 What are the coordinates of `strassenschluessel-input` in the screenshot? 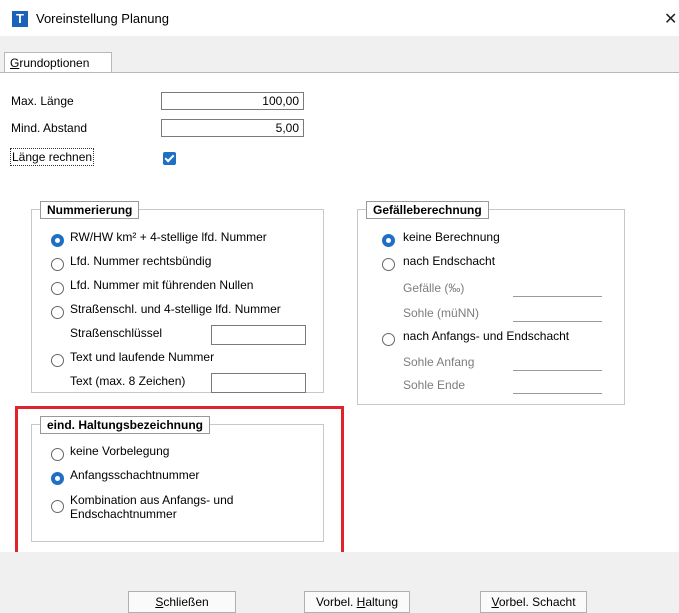 It's located at (258, 335).